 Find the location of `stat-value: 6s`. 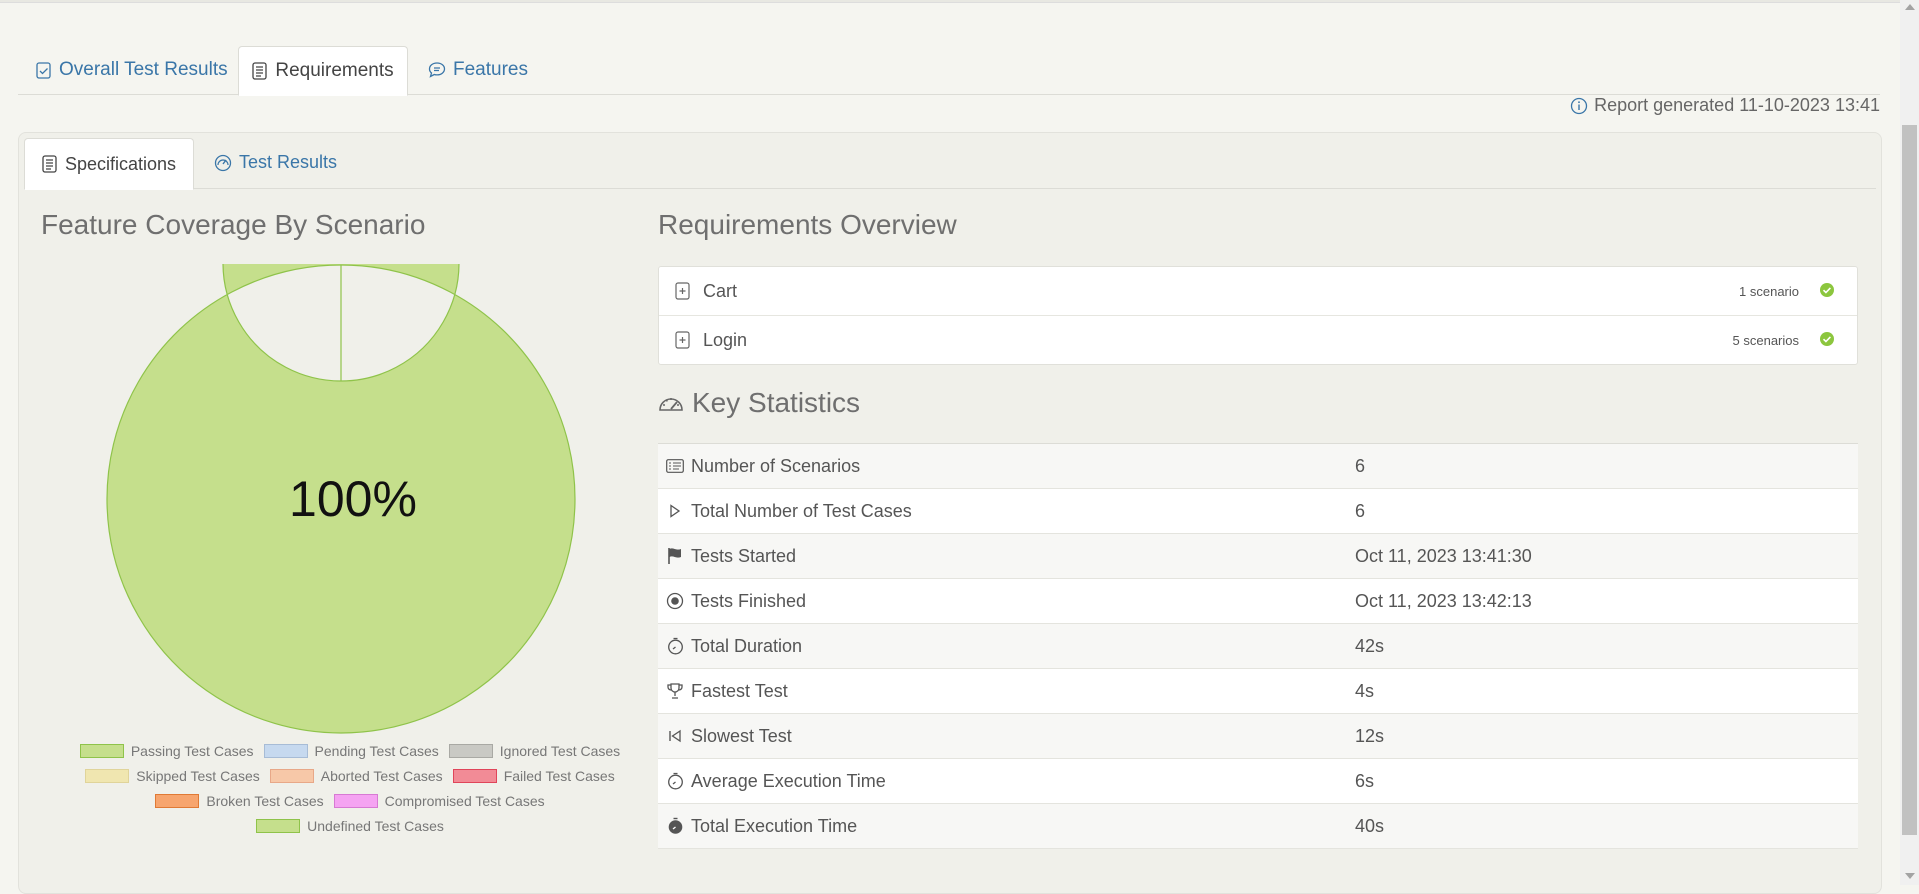

stat-value: 6s is located at coordinates (1365, 780).